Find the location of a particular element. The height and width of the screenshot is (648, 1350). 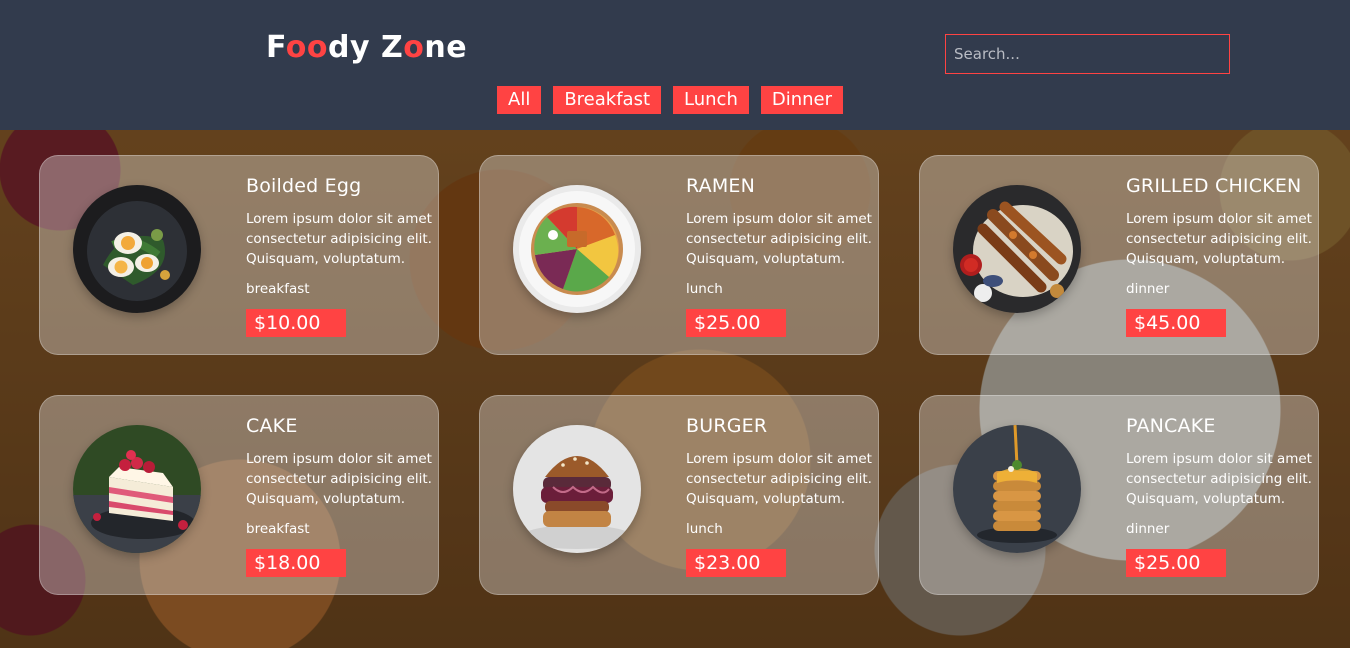

filter-breakfast-button: Breakfast is located at coordinates (607, 100).